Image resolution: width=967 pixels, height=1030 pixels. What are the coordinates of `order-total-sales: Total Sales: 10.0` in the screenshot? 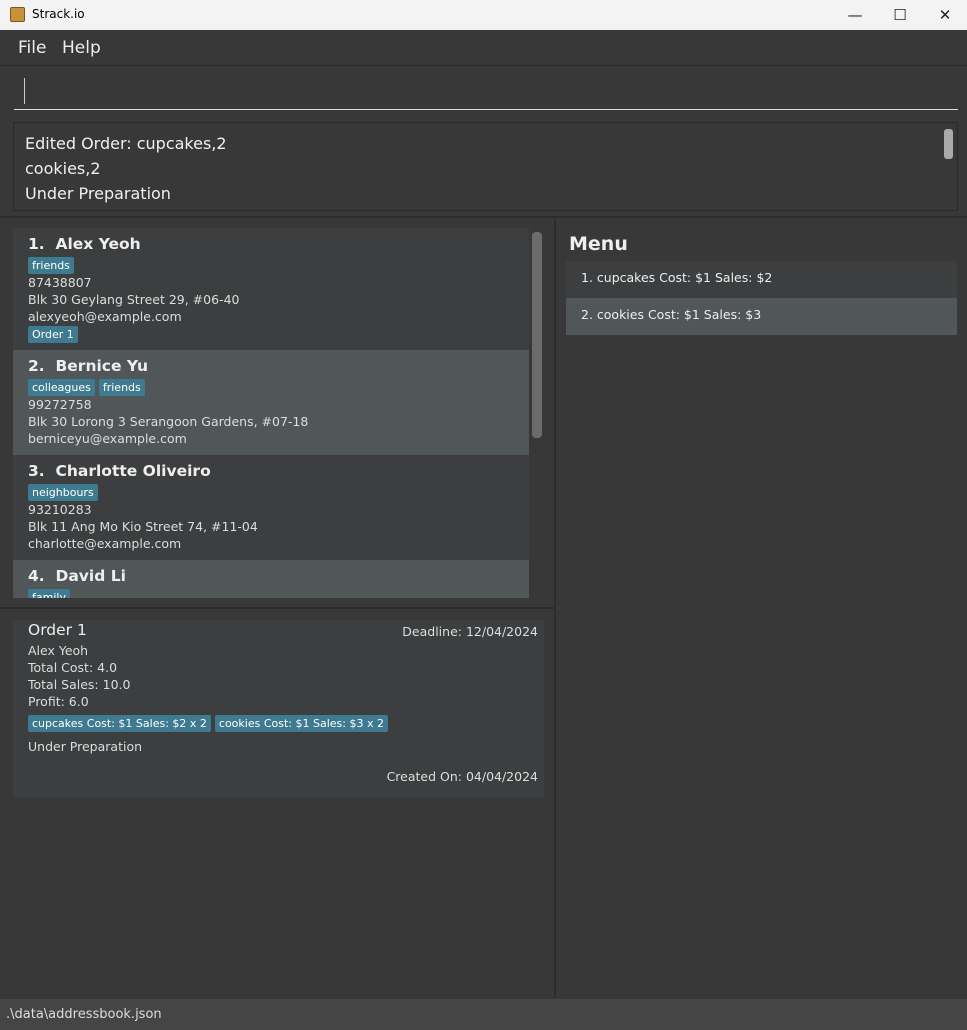 It's located at (79, 684).